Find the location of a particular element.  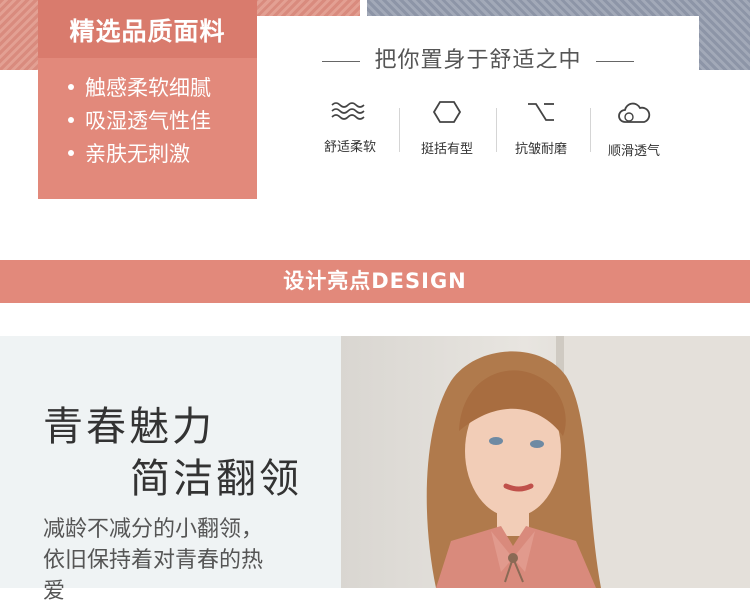

design-banner: 设计亮点DESIGN is located at coordinates (375, 281).